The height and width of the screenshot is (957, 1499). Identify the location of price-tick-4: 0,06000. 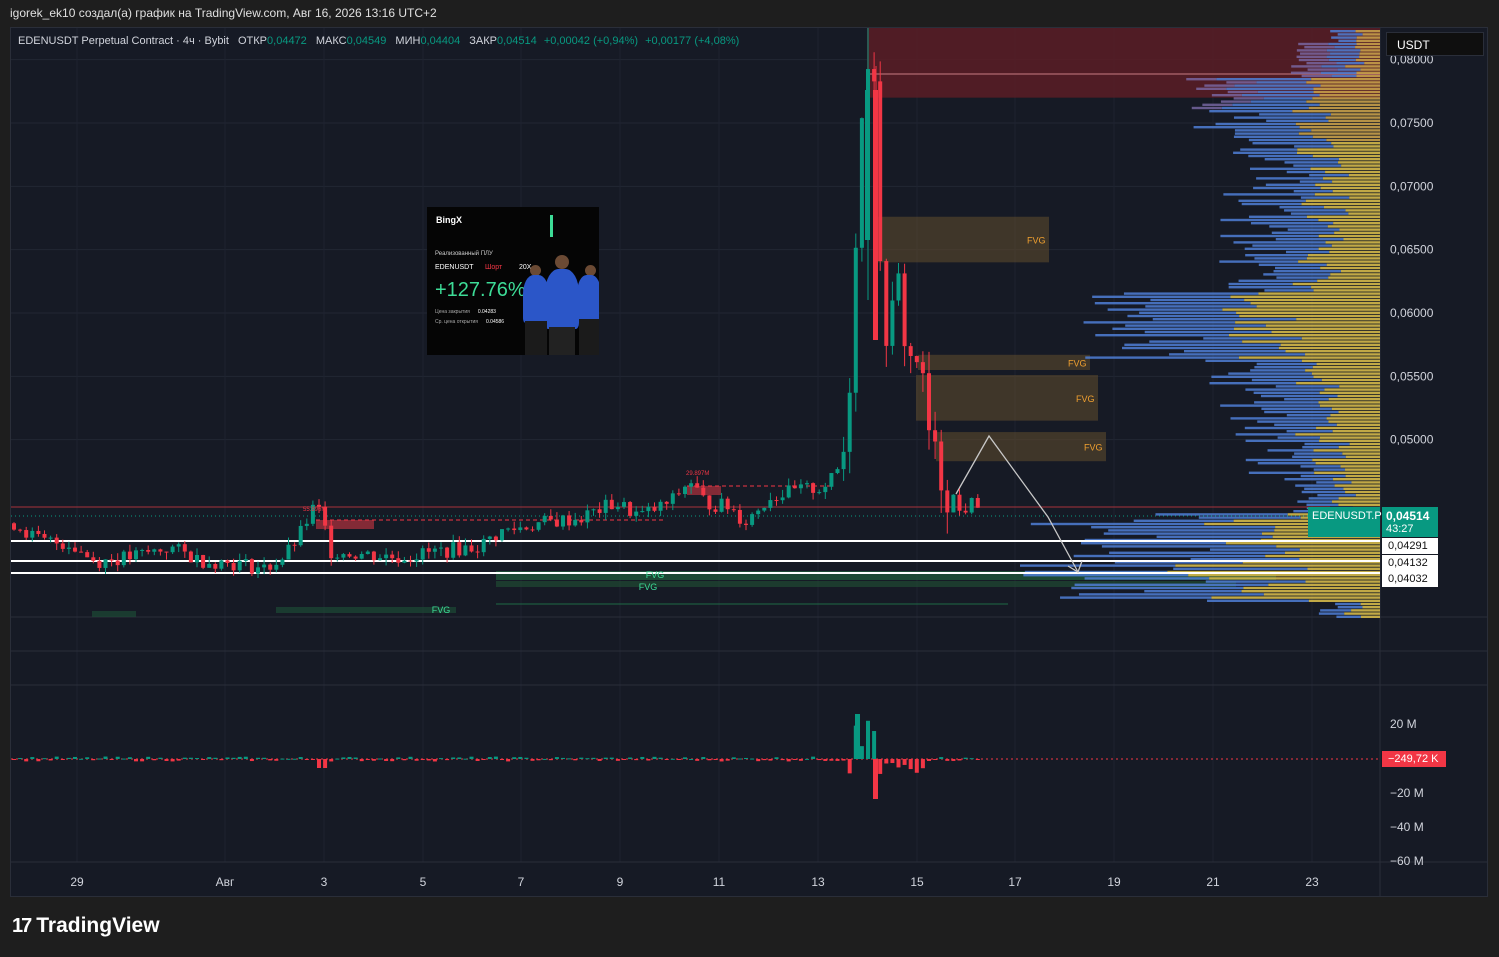
(1412, 313).